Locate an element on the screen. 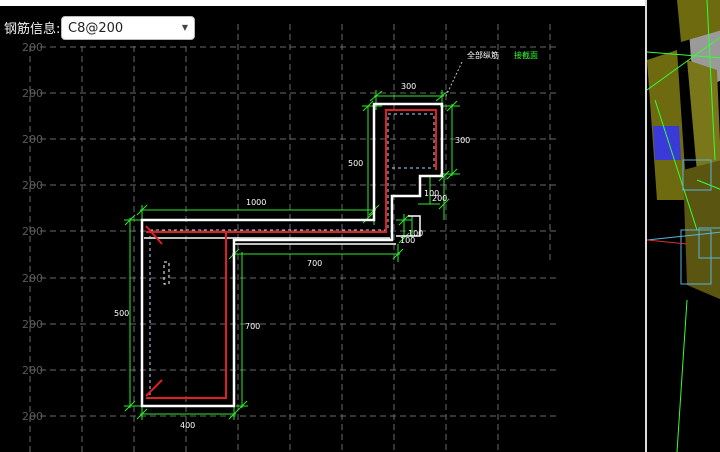 This screenshot has width=720, height=452. dim-mid-arm: 700 is located at coordinates (314, 263).